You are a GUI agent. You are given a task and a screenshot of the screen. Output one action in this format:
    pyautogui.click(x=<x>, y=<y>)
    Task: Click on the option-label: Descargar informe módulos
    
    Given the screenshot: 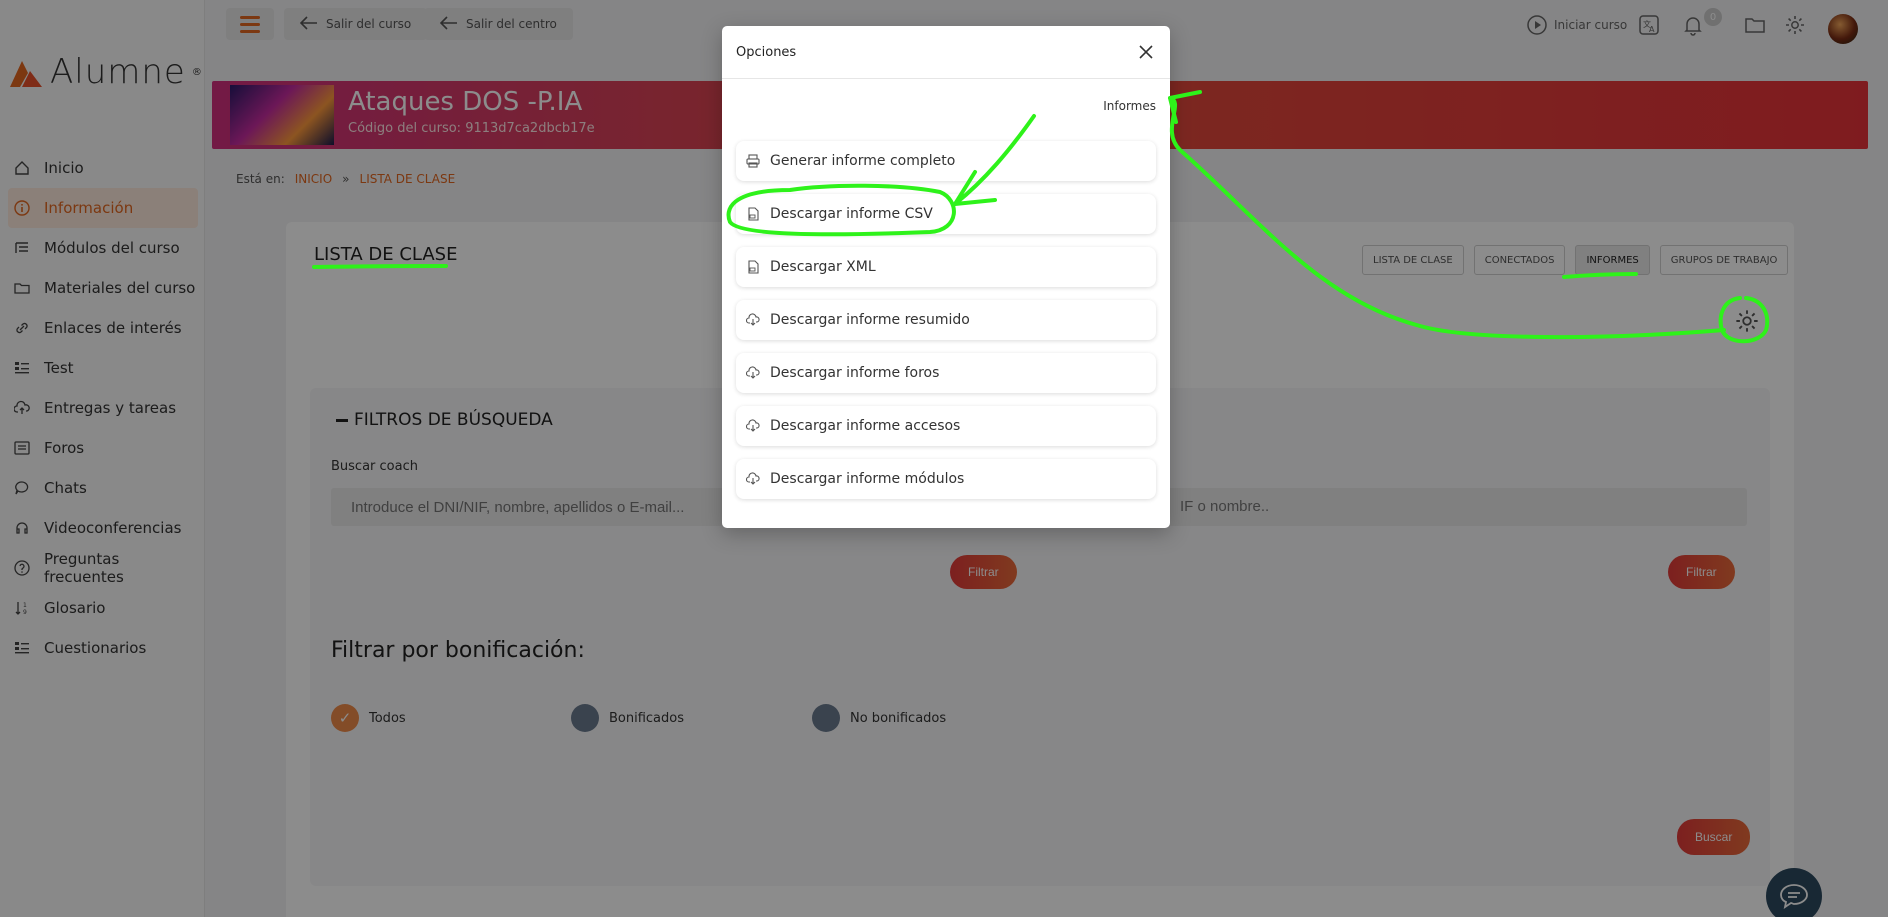 What is the action you would take?
    pyautogui.click(x=867, y=479)
    